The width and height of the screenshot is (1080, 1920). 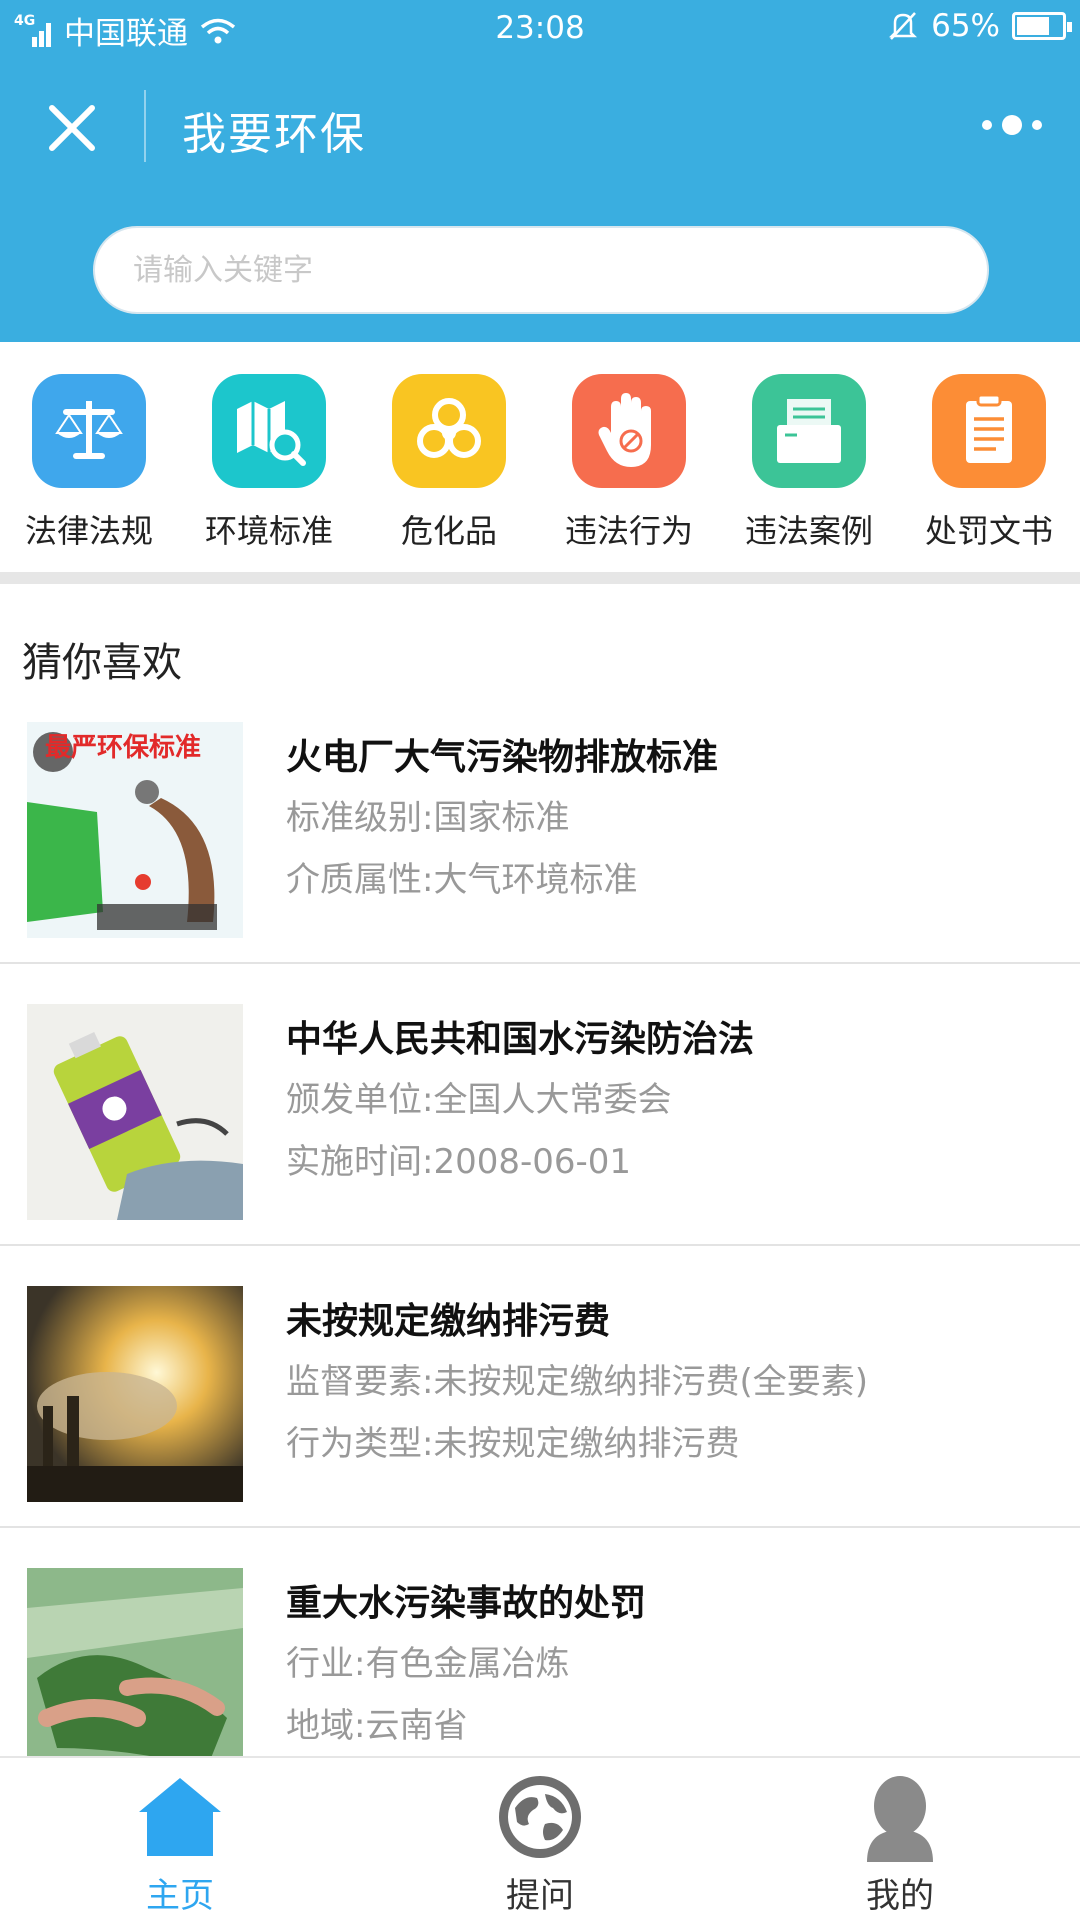 What do you see at coordinates (123, 748) in the screenshot?
I see `thumb-caption: 最严环保标准` at bounding box center [123, 748].